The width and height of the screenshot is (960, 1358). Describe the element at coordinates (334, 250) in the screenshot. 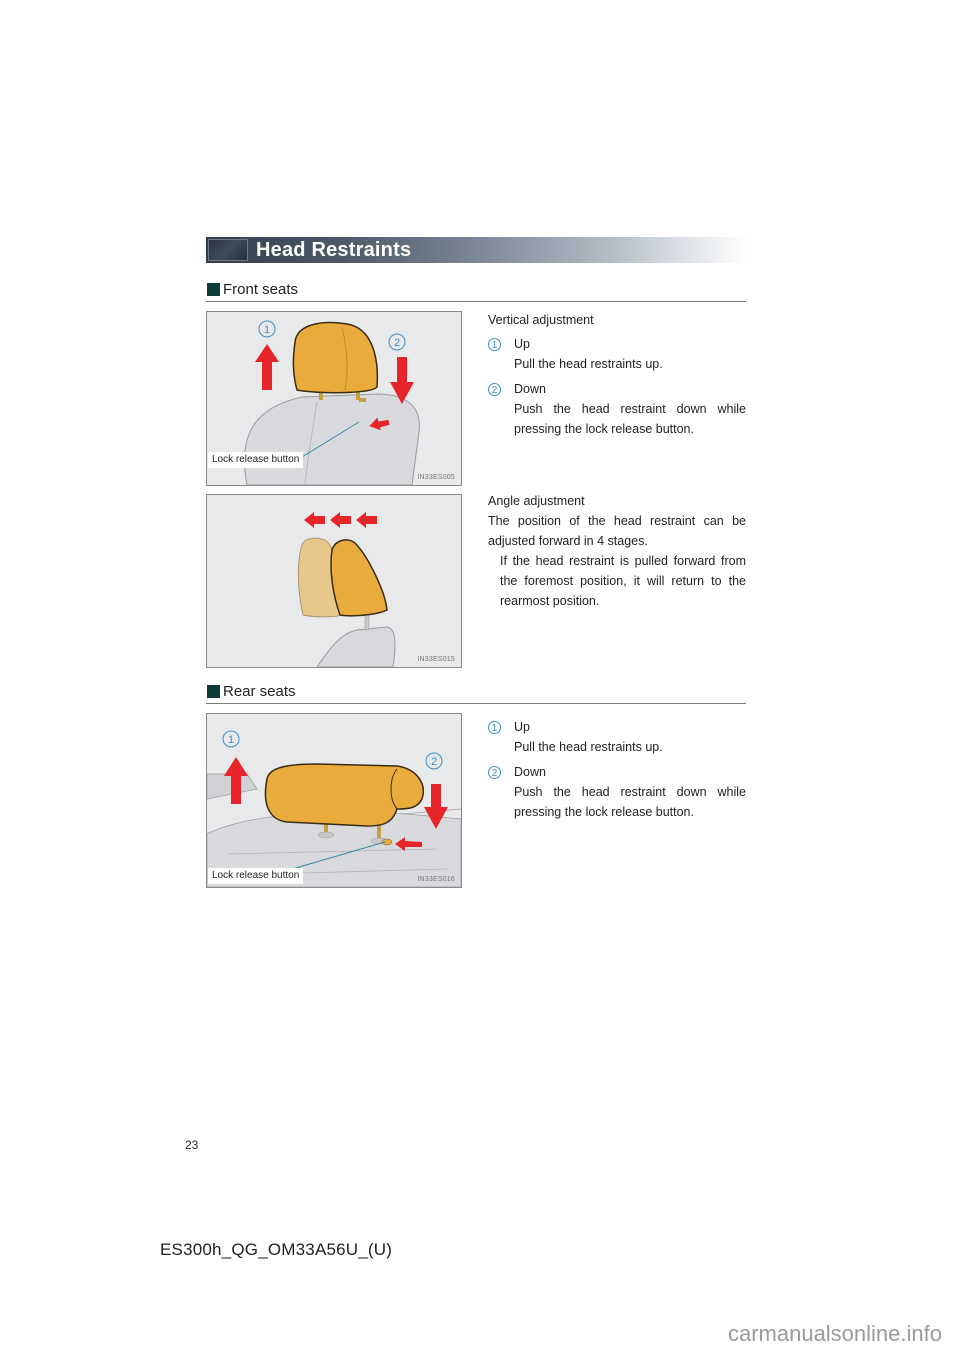

I see `page-title: Head Restraints` at that location.